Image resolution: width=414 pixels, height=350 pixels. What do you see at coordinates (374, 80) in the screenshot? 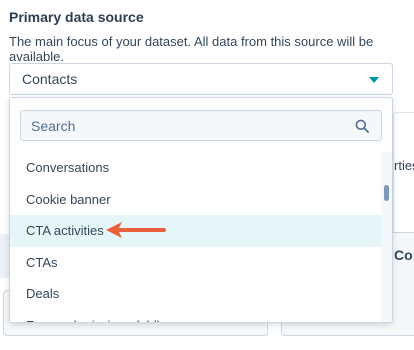
I see `caret-down-icon` at bounding box center [374, 80].